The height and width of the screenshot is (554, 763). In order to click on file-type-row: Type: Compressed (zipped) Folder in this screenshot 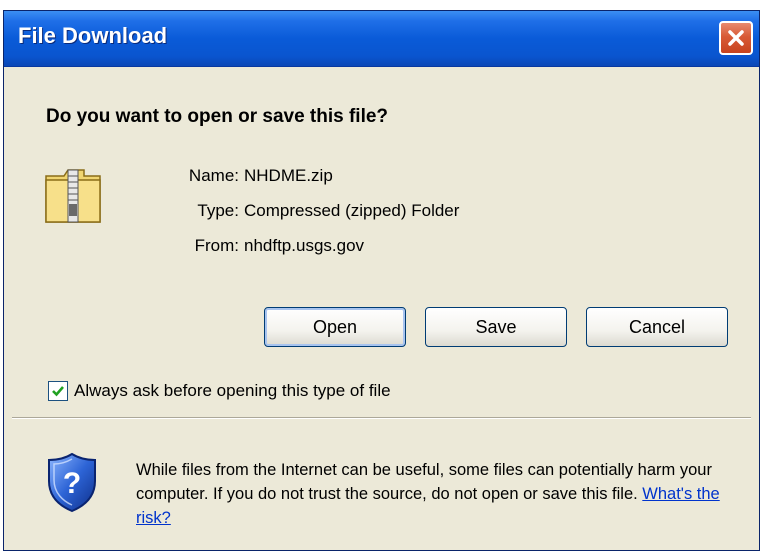, I will do `click(381, 213)`.